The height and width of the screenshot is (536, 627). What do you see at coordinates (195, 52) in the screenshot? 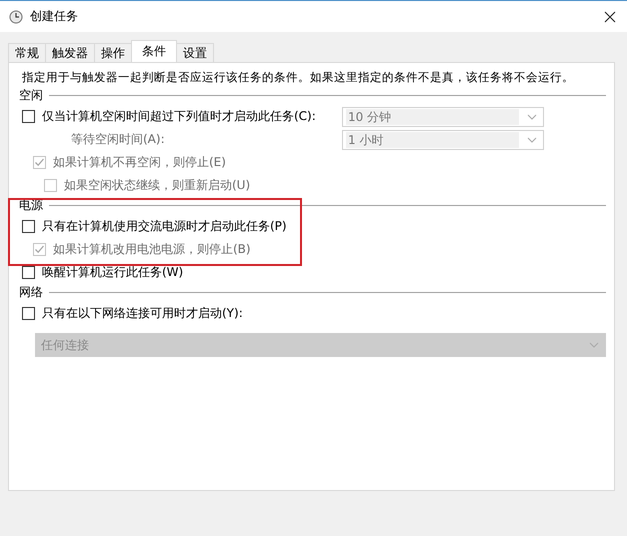
I see `tab: 设置` at bounding box center [195, 52].